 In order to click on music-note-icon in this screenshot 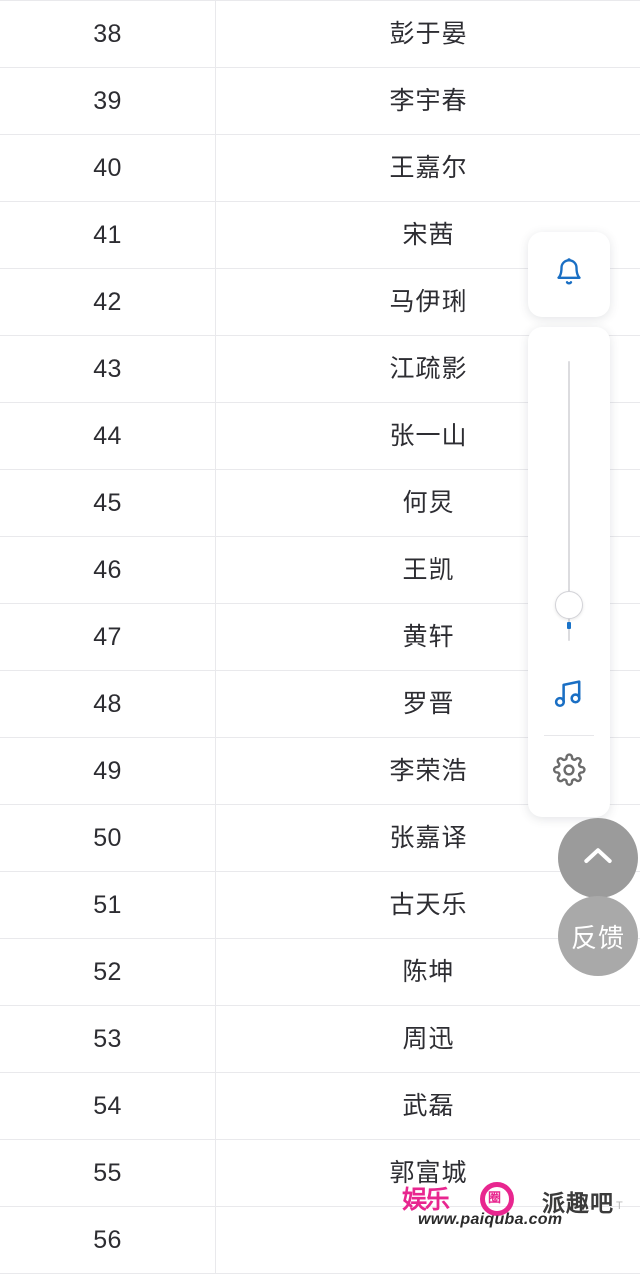, I will do `click(569, 696)`.